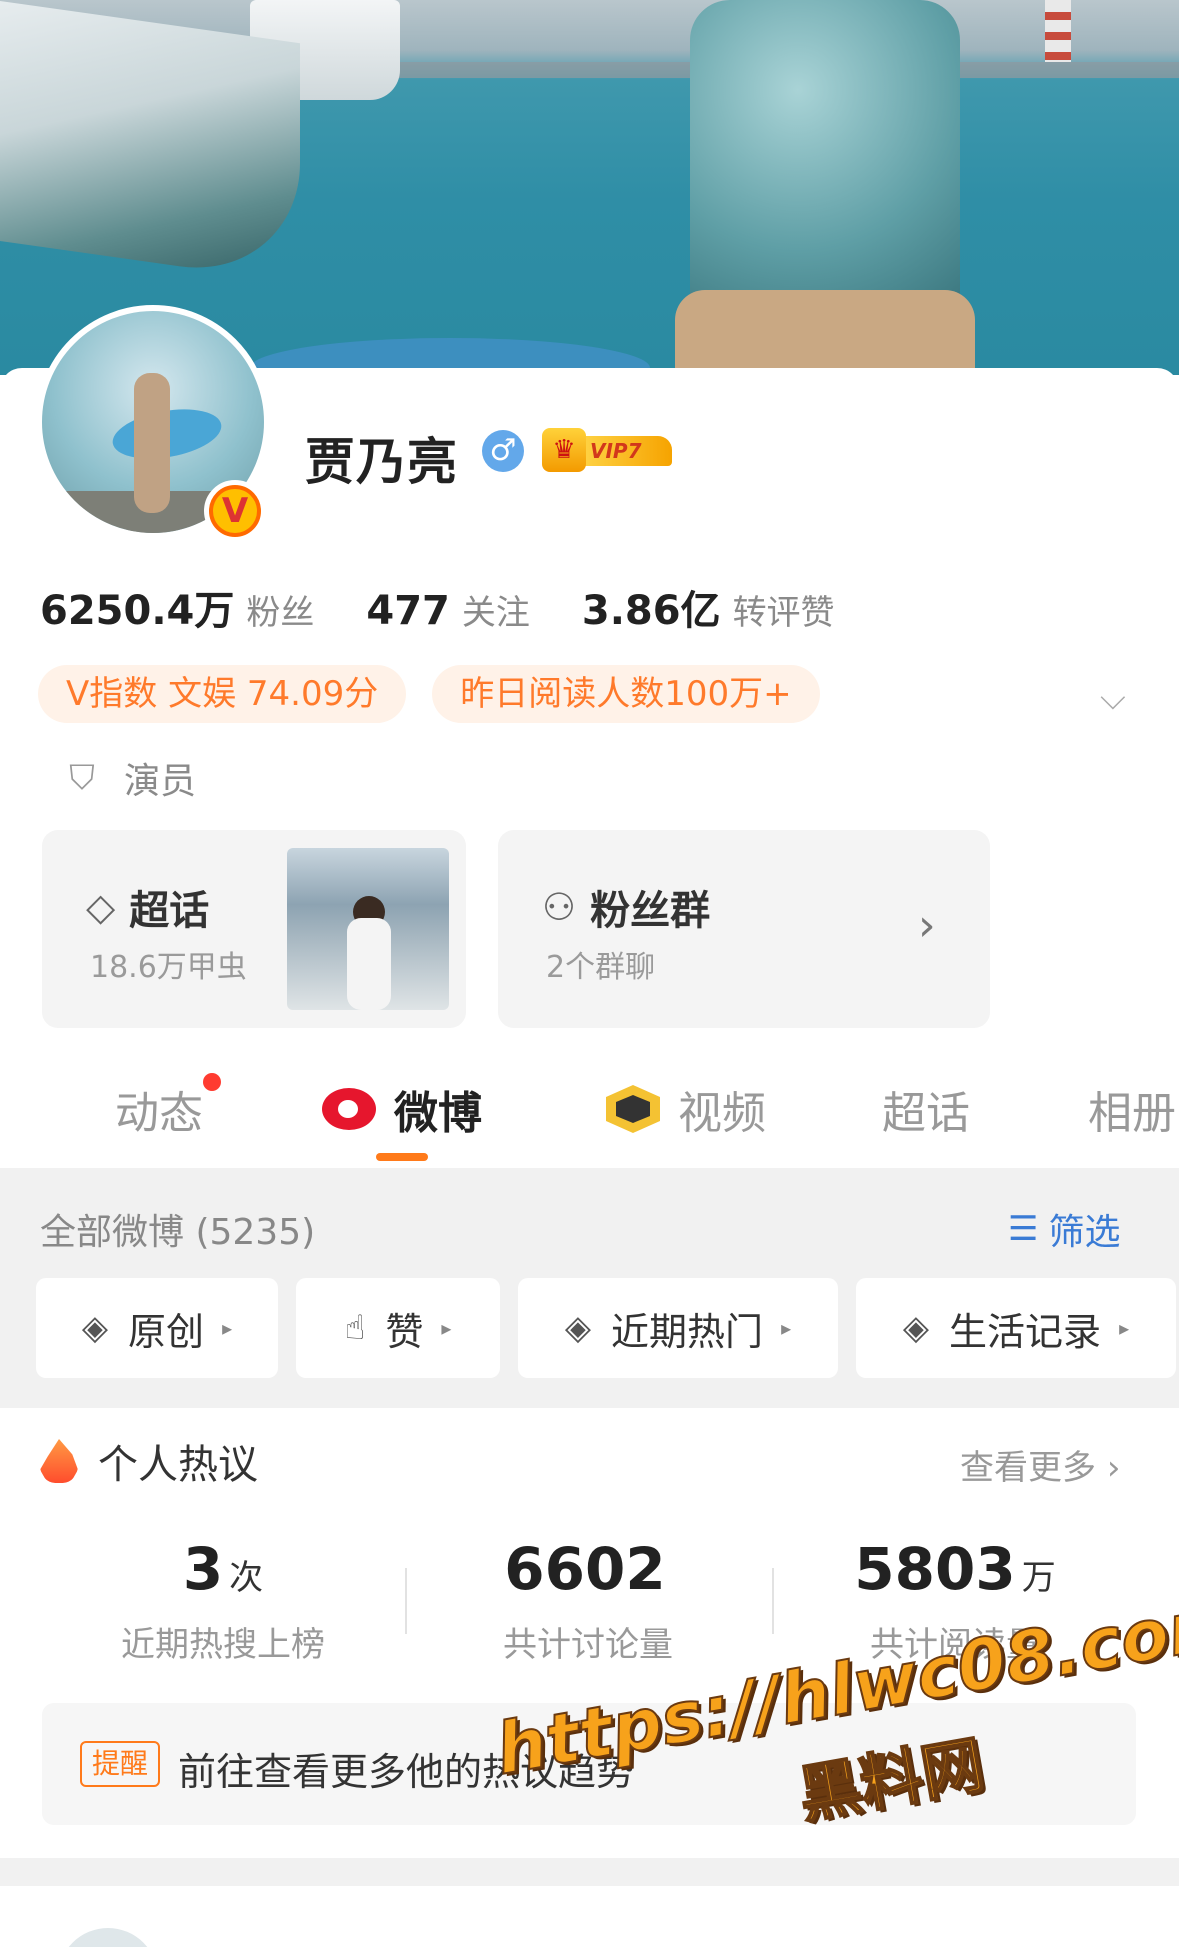 The width and height of the screenshot is (1179, 1947). Describe the element at coordinates (120, 1764) in the screenshot. I see `reminder-tag: 提醒` at that location.